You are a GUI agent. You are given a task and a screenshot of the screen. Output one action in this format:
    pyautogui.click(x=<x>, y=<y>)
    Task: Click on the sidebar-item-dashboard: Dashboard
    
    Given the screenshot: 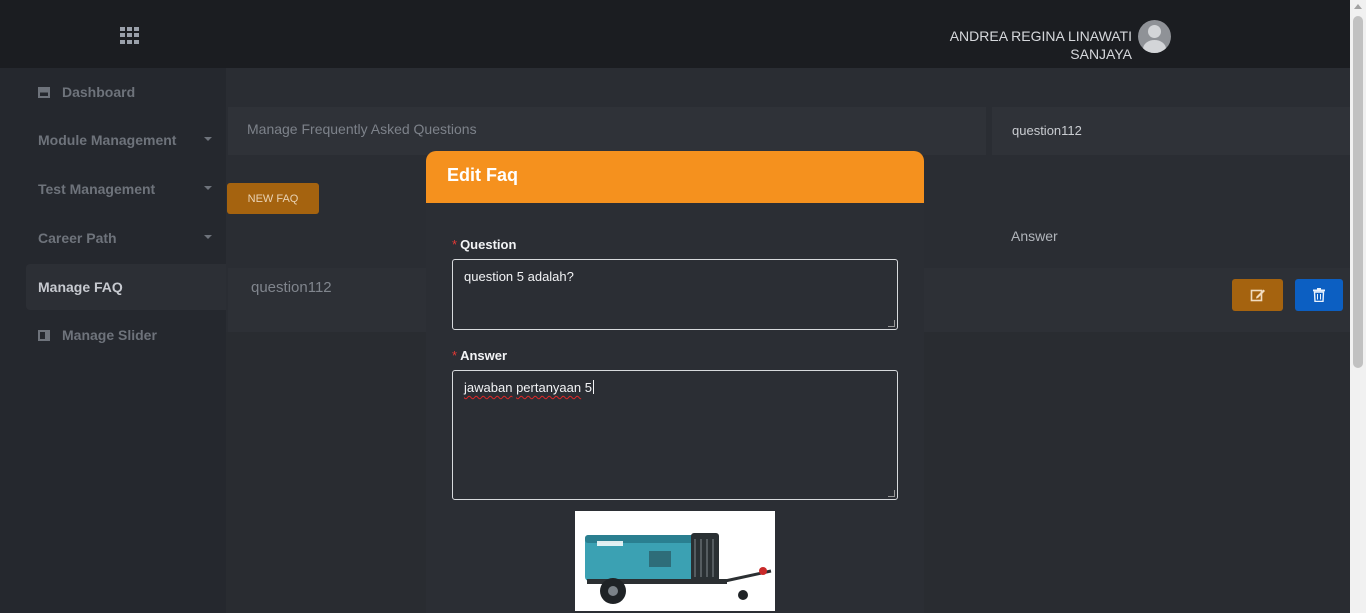 What is the action you would take?
    pyautogui.click(x=126, y=92)
    